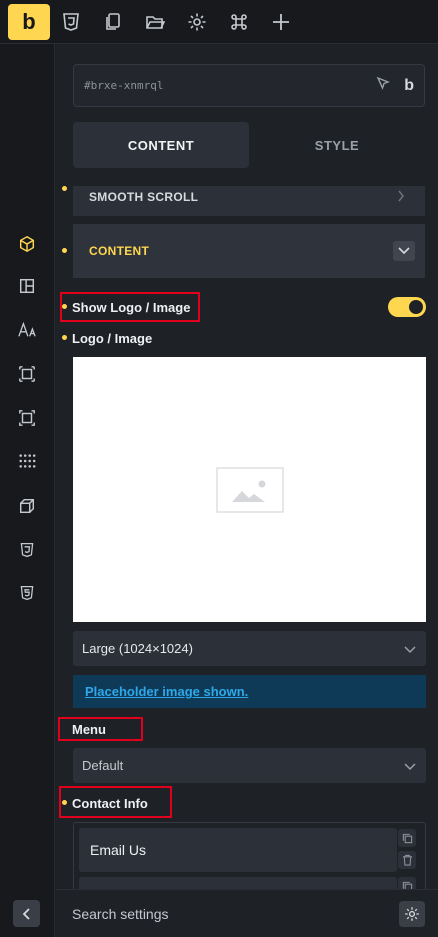 Image resolution: width=438 pixels, height=937 pixels. I want to click on settings-gear-icon, so click(197, 22).